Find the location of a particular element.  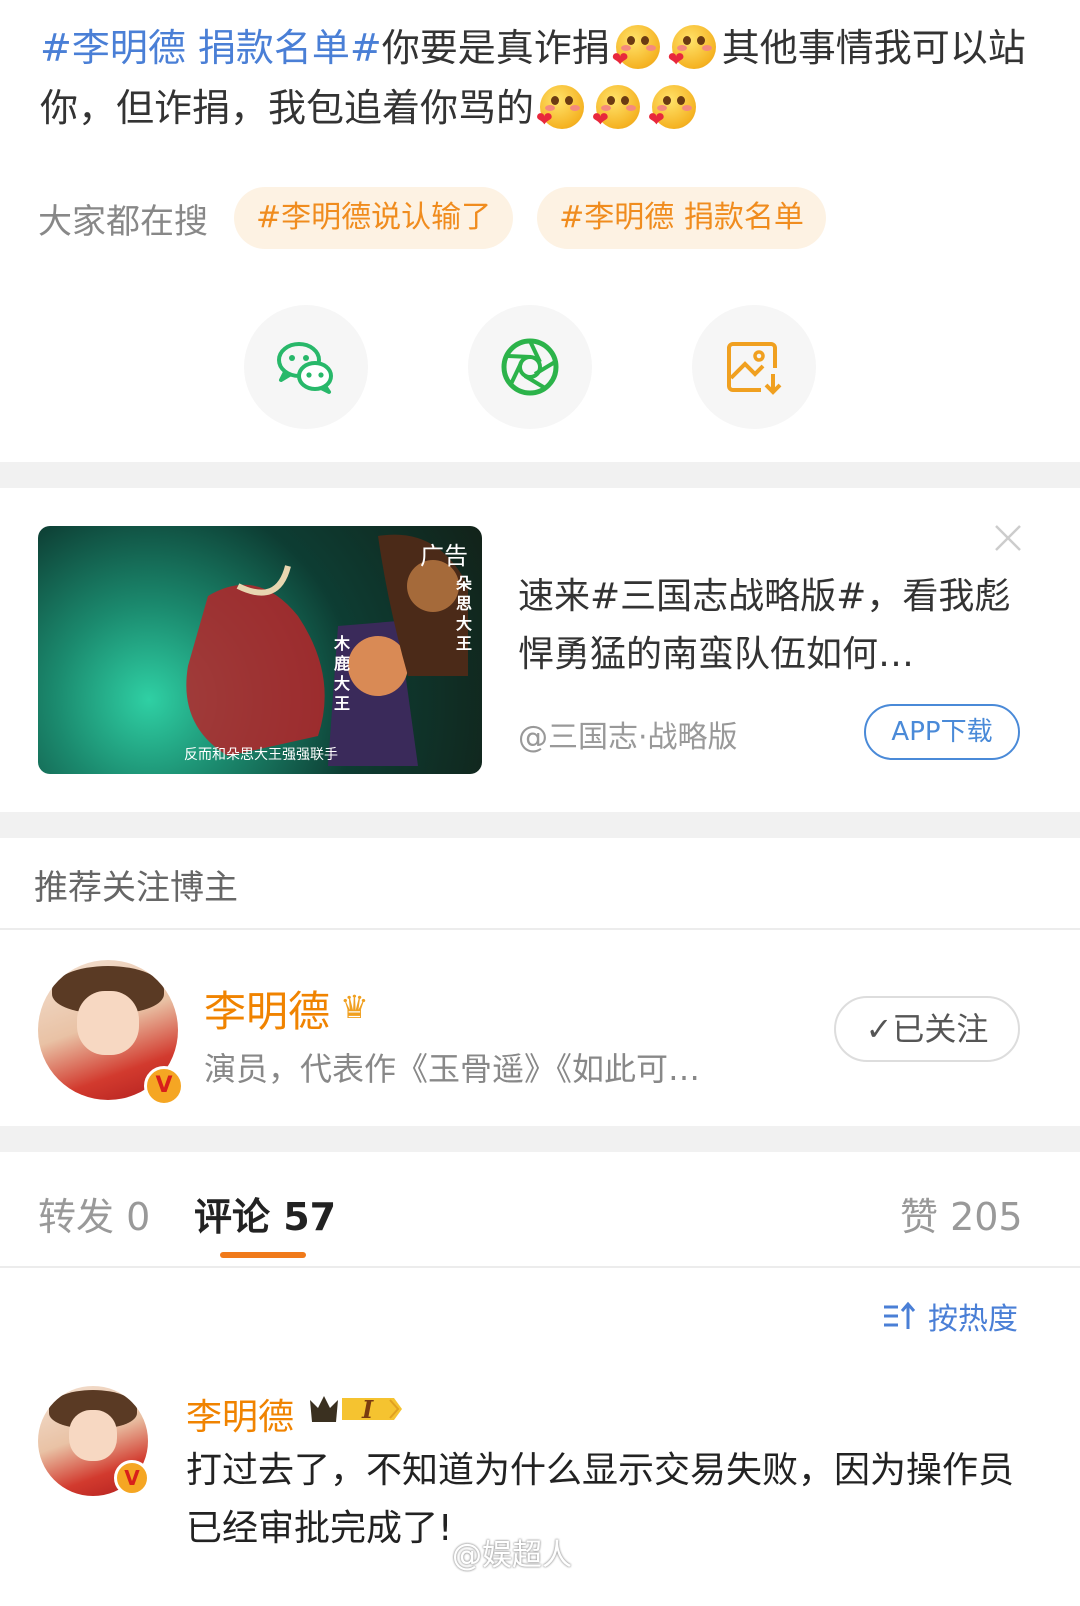

recommend-header: 推荐关注博主 is located at coordinates (136, 888).